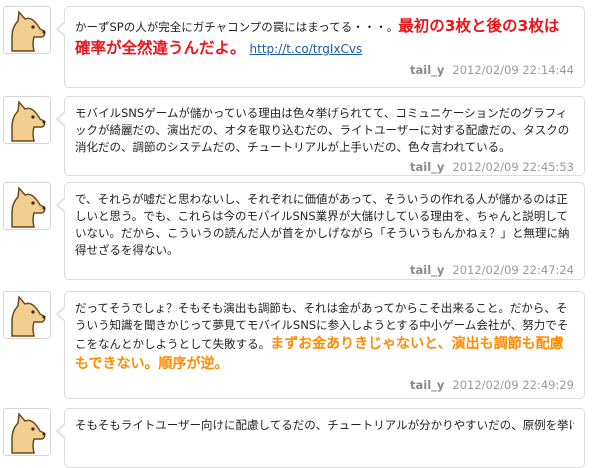 This screenshot has height=468, width=600. Describe the element at coordinates (237, 27) in the screenshot. I see `tweet-text-body: かーずSPの人が完全にガチャコンプの罠にはまってる・・・。` at that location.